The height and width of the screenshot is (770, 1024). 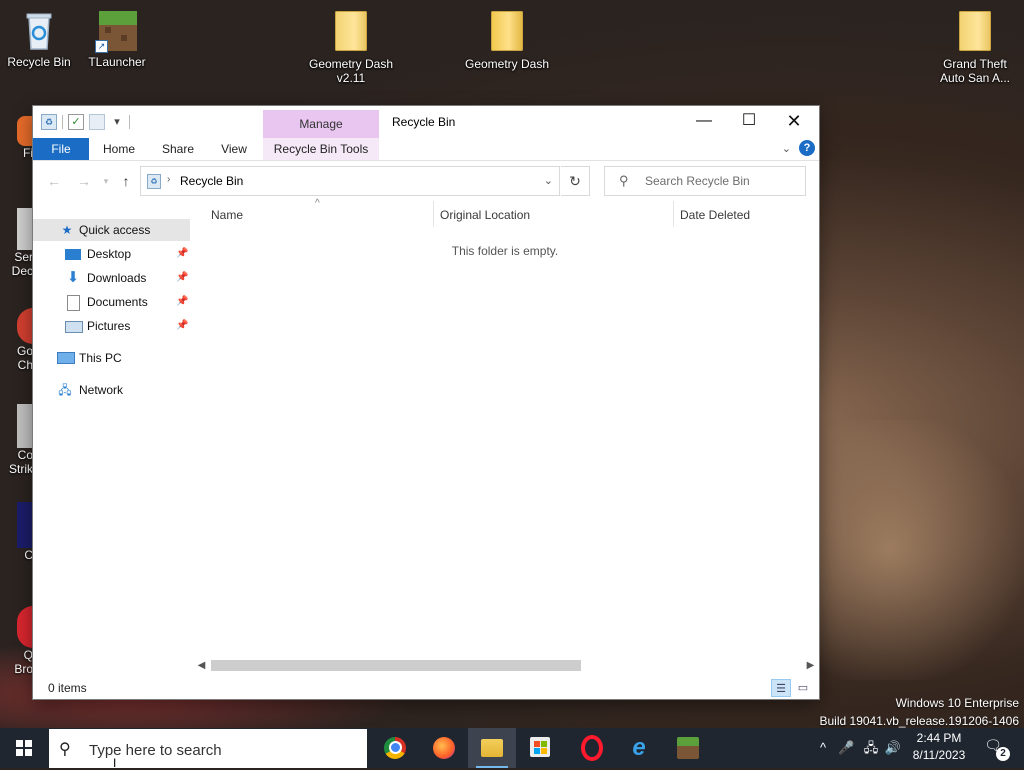 What do you see at coordinates (317, 203) in the screenshot?
I see `sort-ascending-icon: ^` at bounding box center [317, 203].